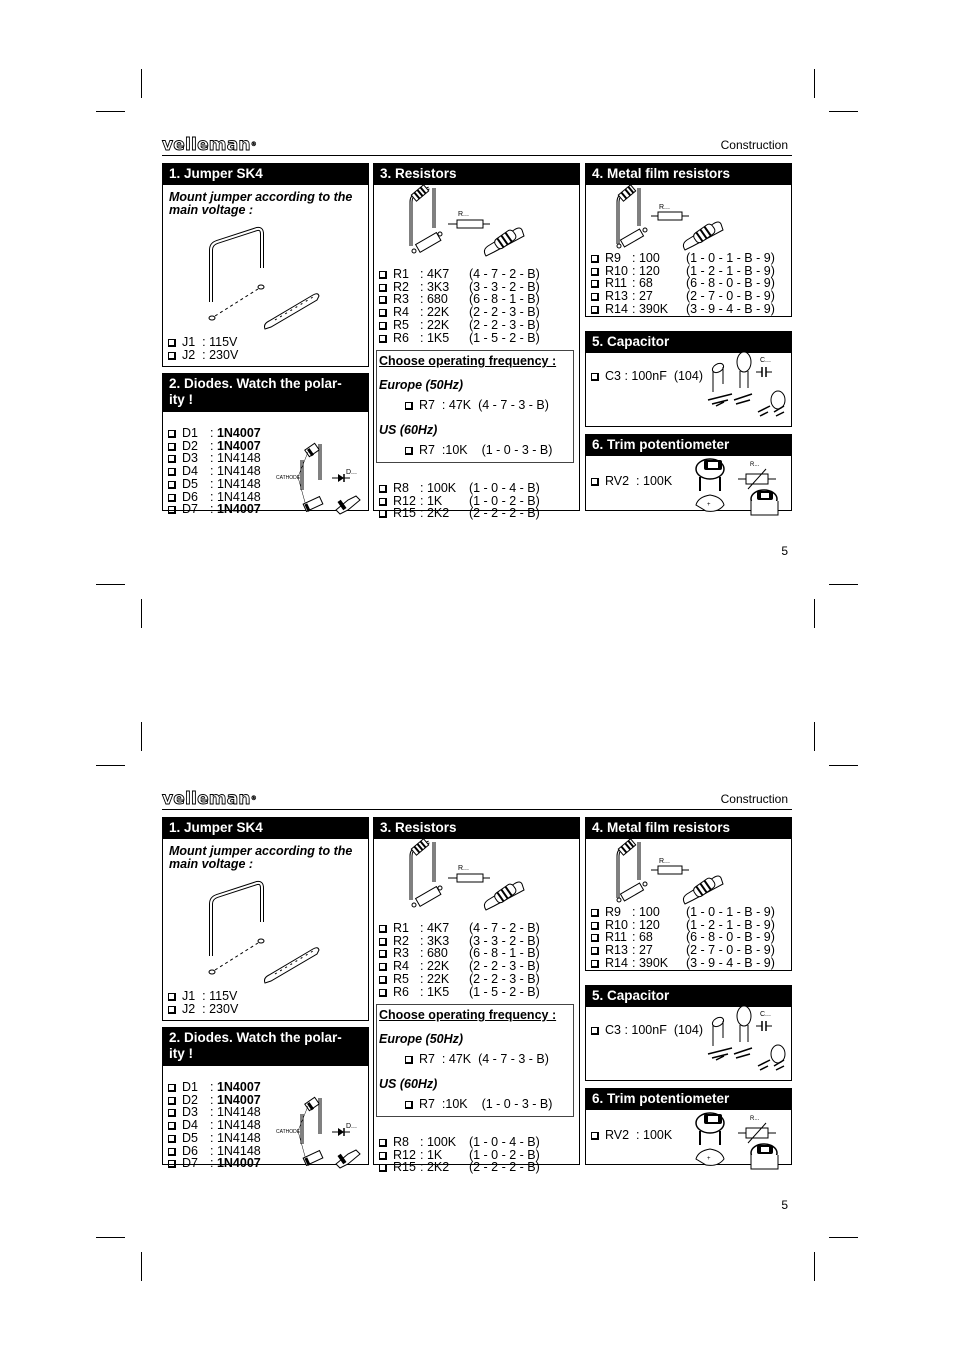  Describe the element at coordinates (688, 996) in the screenshot. I see `panel-title: 5. Capacitor` at that location.